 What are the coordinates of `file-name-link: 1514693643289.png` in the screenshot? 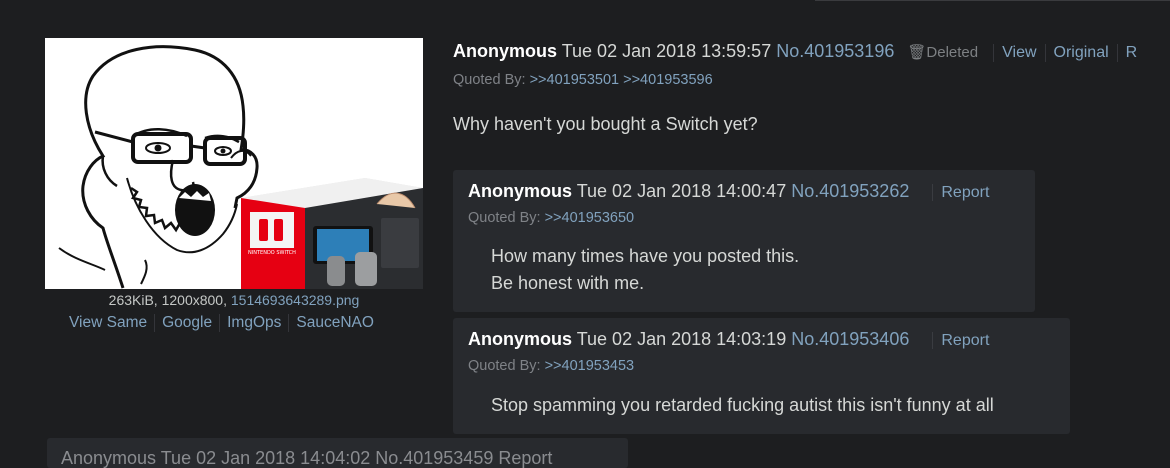 It's located at (295, 300).